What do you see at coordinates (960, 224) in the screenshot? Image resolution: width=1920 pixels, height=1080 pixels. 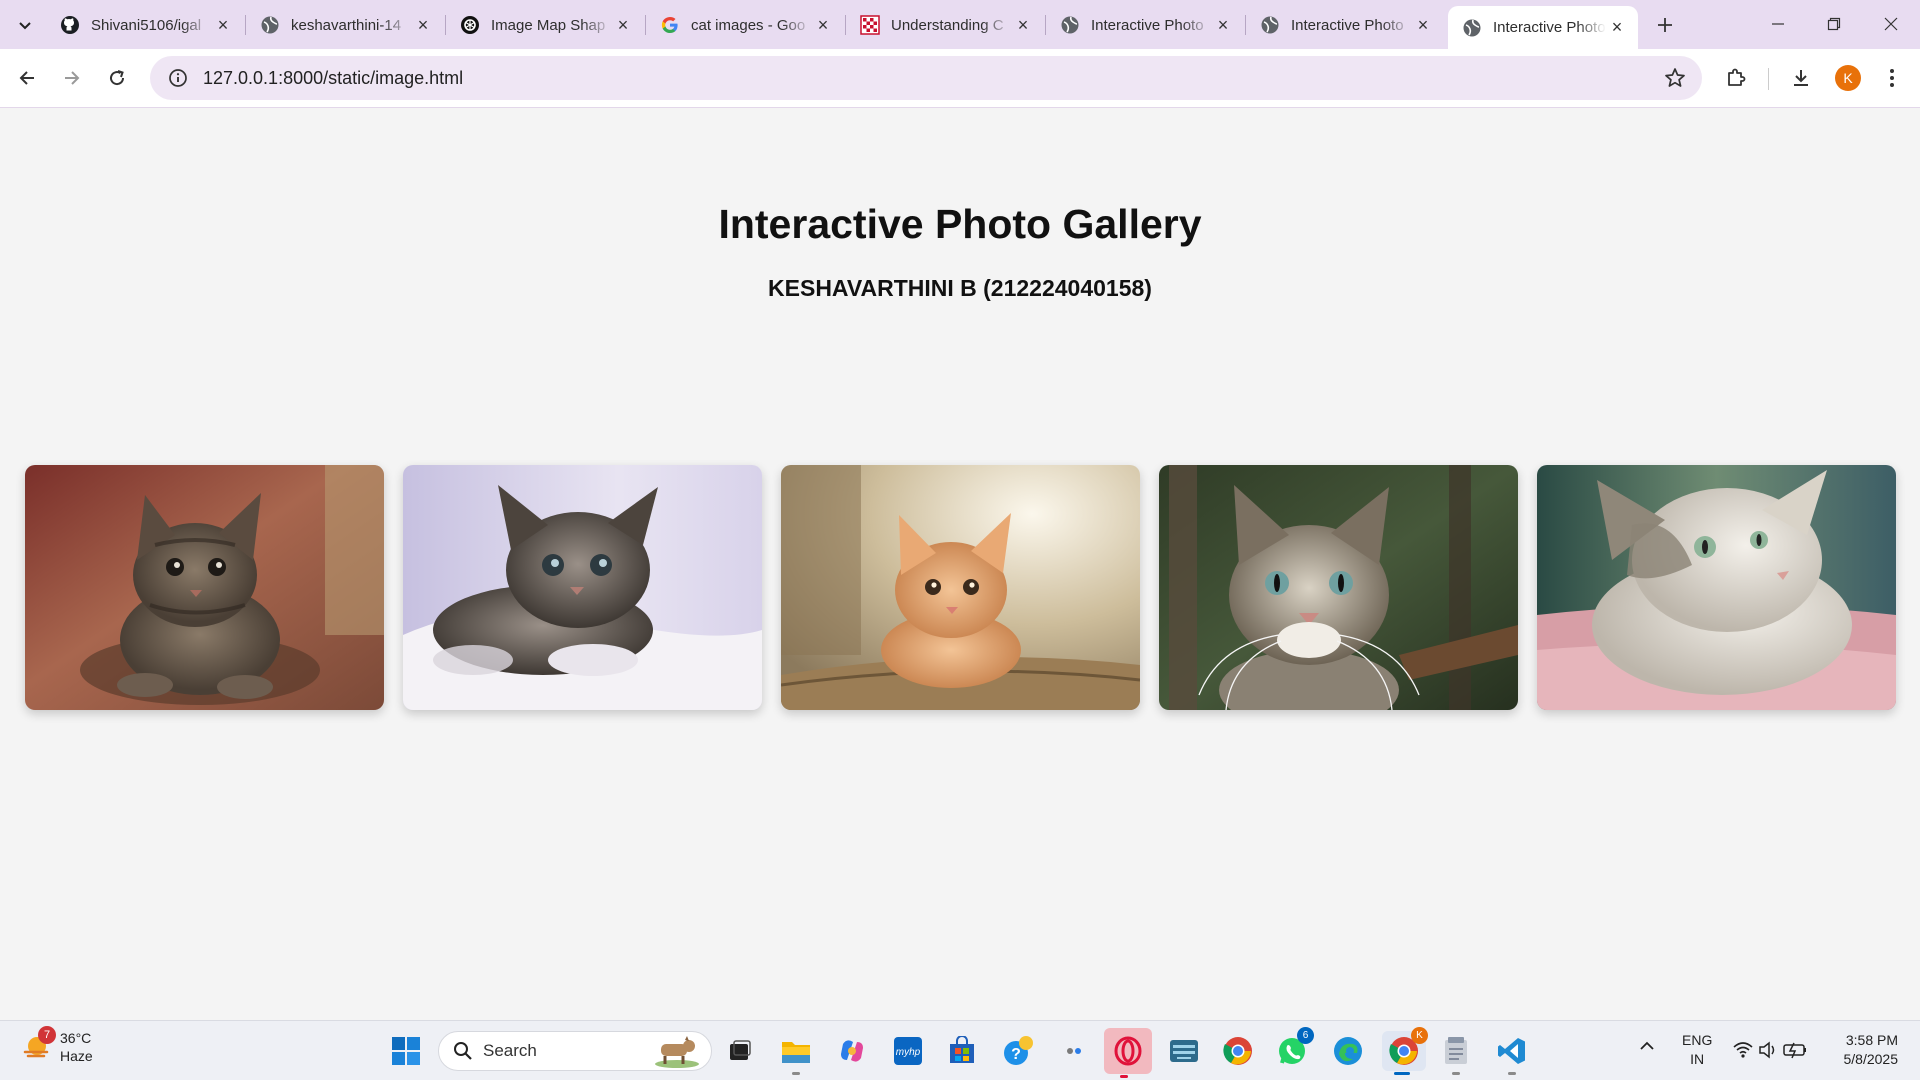 I see `page-title: Interactive Photo Gallery` at bounding box center [960, 224].